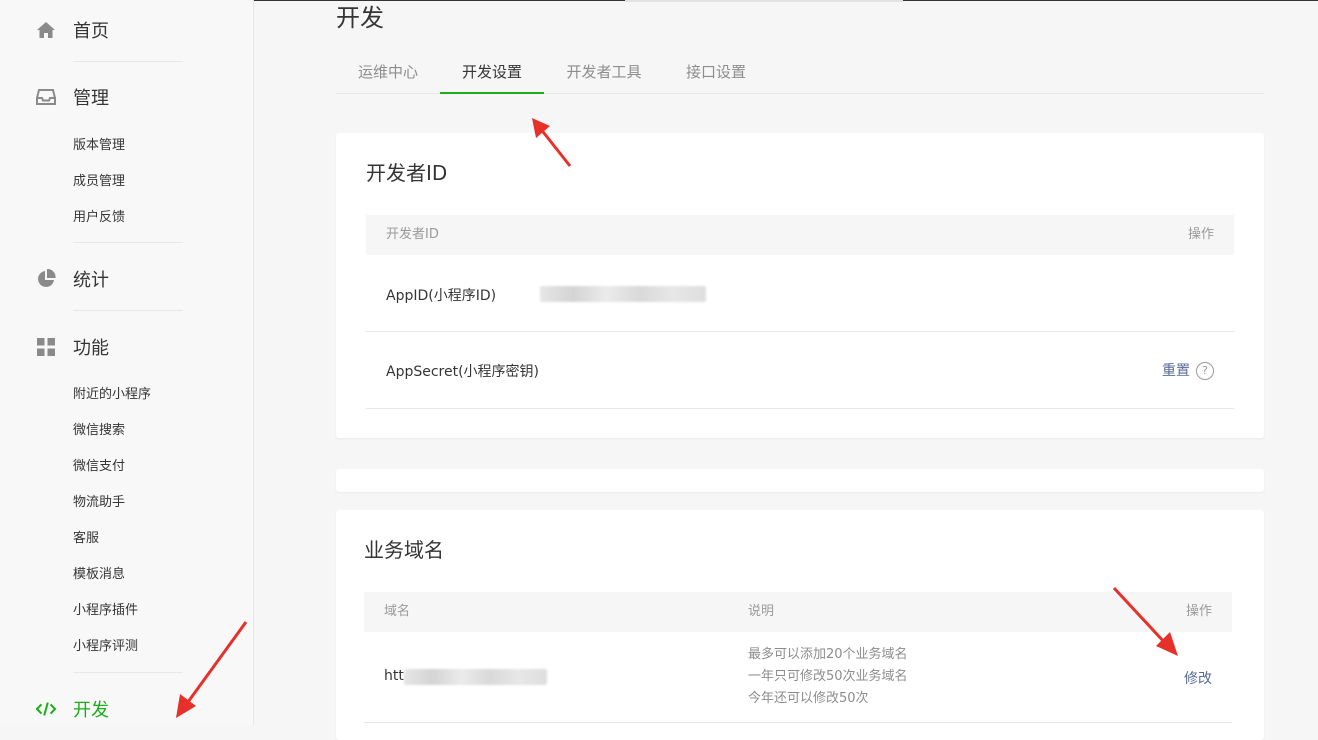  What do you see at coordinates (46, 97) in the screenshot?
I see `inbox-icon` at bounding box center [46, 97].